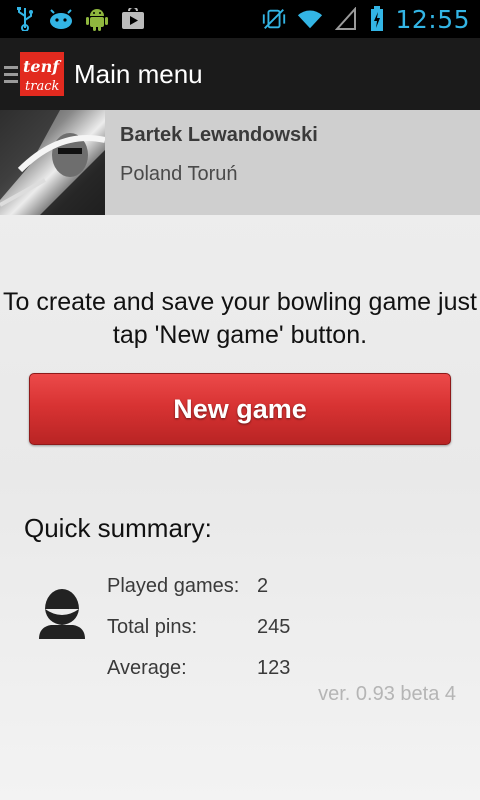 The width and height of the screenshot is (480, 800). What do you see at coordinates (118, 528) in the screenshot?
I see `summary-title: Quick summary:` at bounding box center [118, 528].